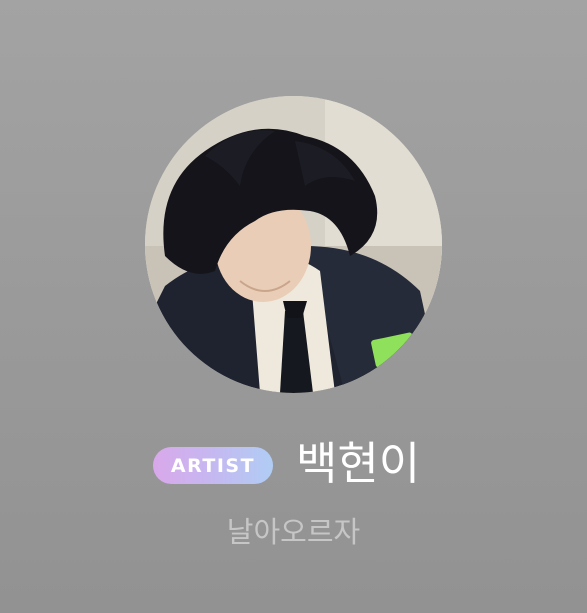 The height and width of the screenshot is (613, 587). Describe the element at coordinates (293, 464) in the screenshot. I see `name-row: ARTIST 백현이` at that location.